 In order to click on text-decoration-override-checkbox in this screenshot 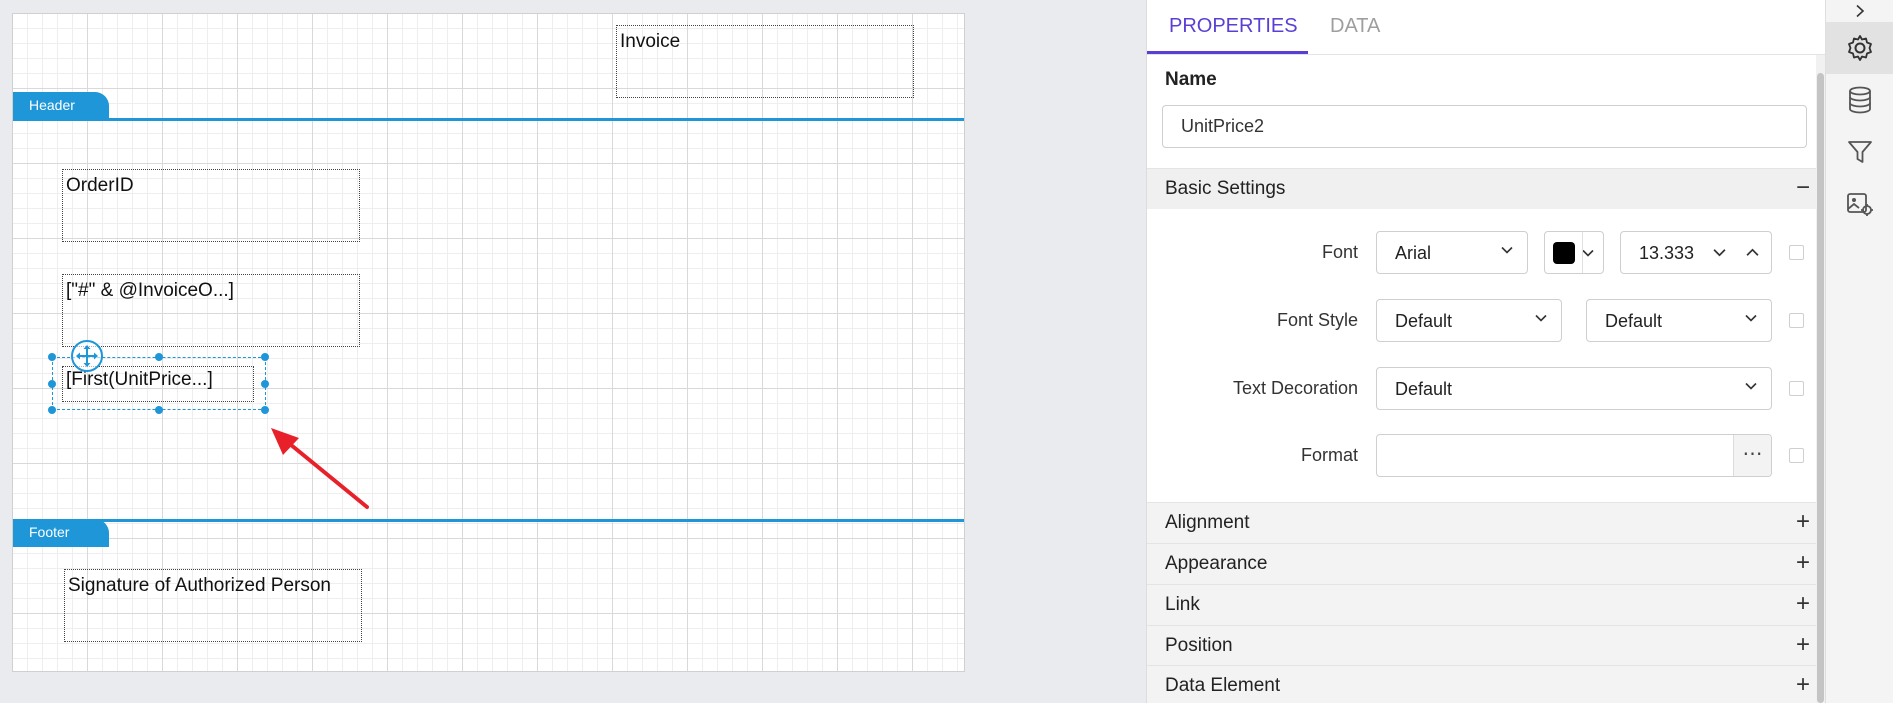, I will do `click(1796, 388)`.